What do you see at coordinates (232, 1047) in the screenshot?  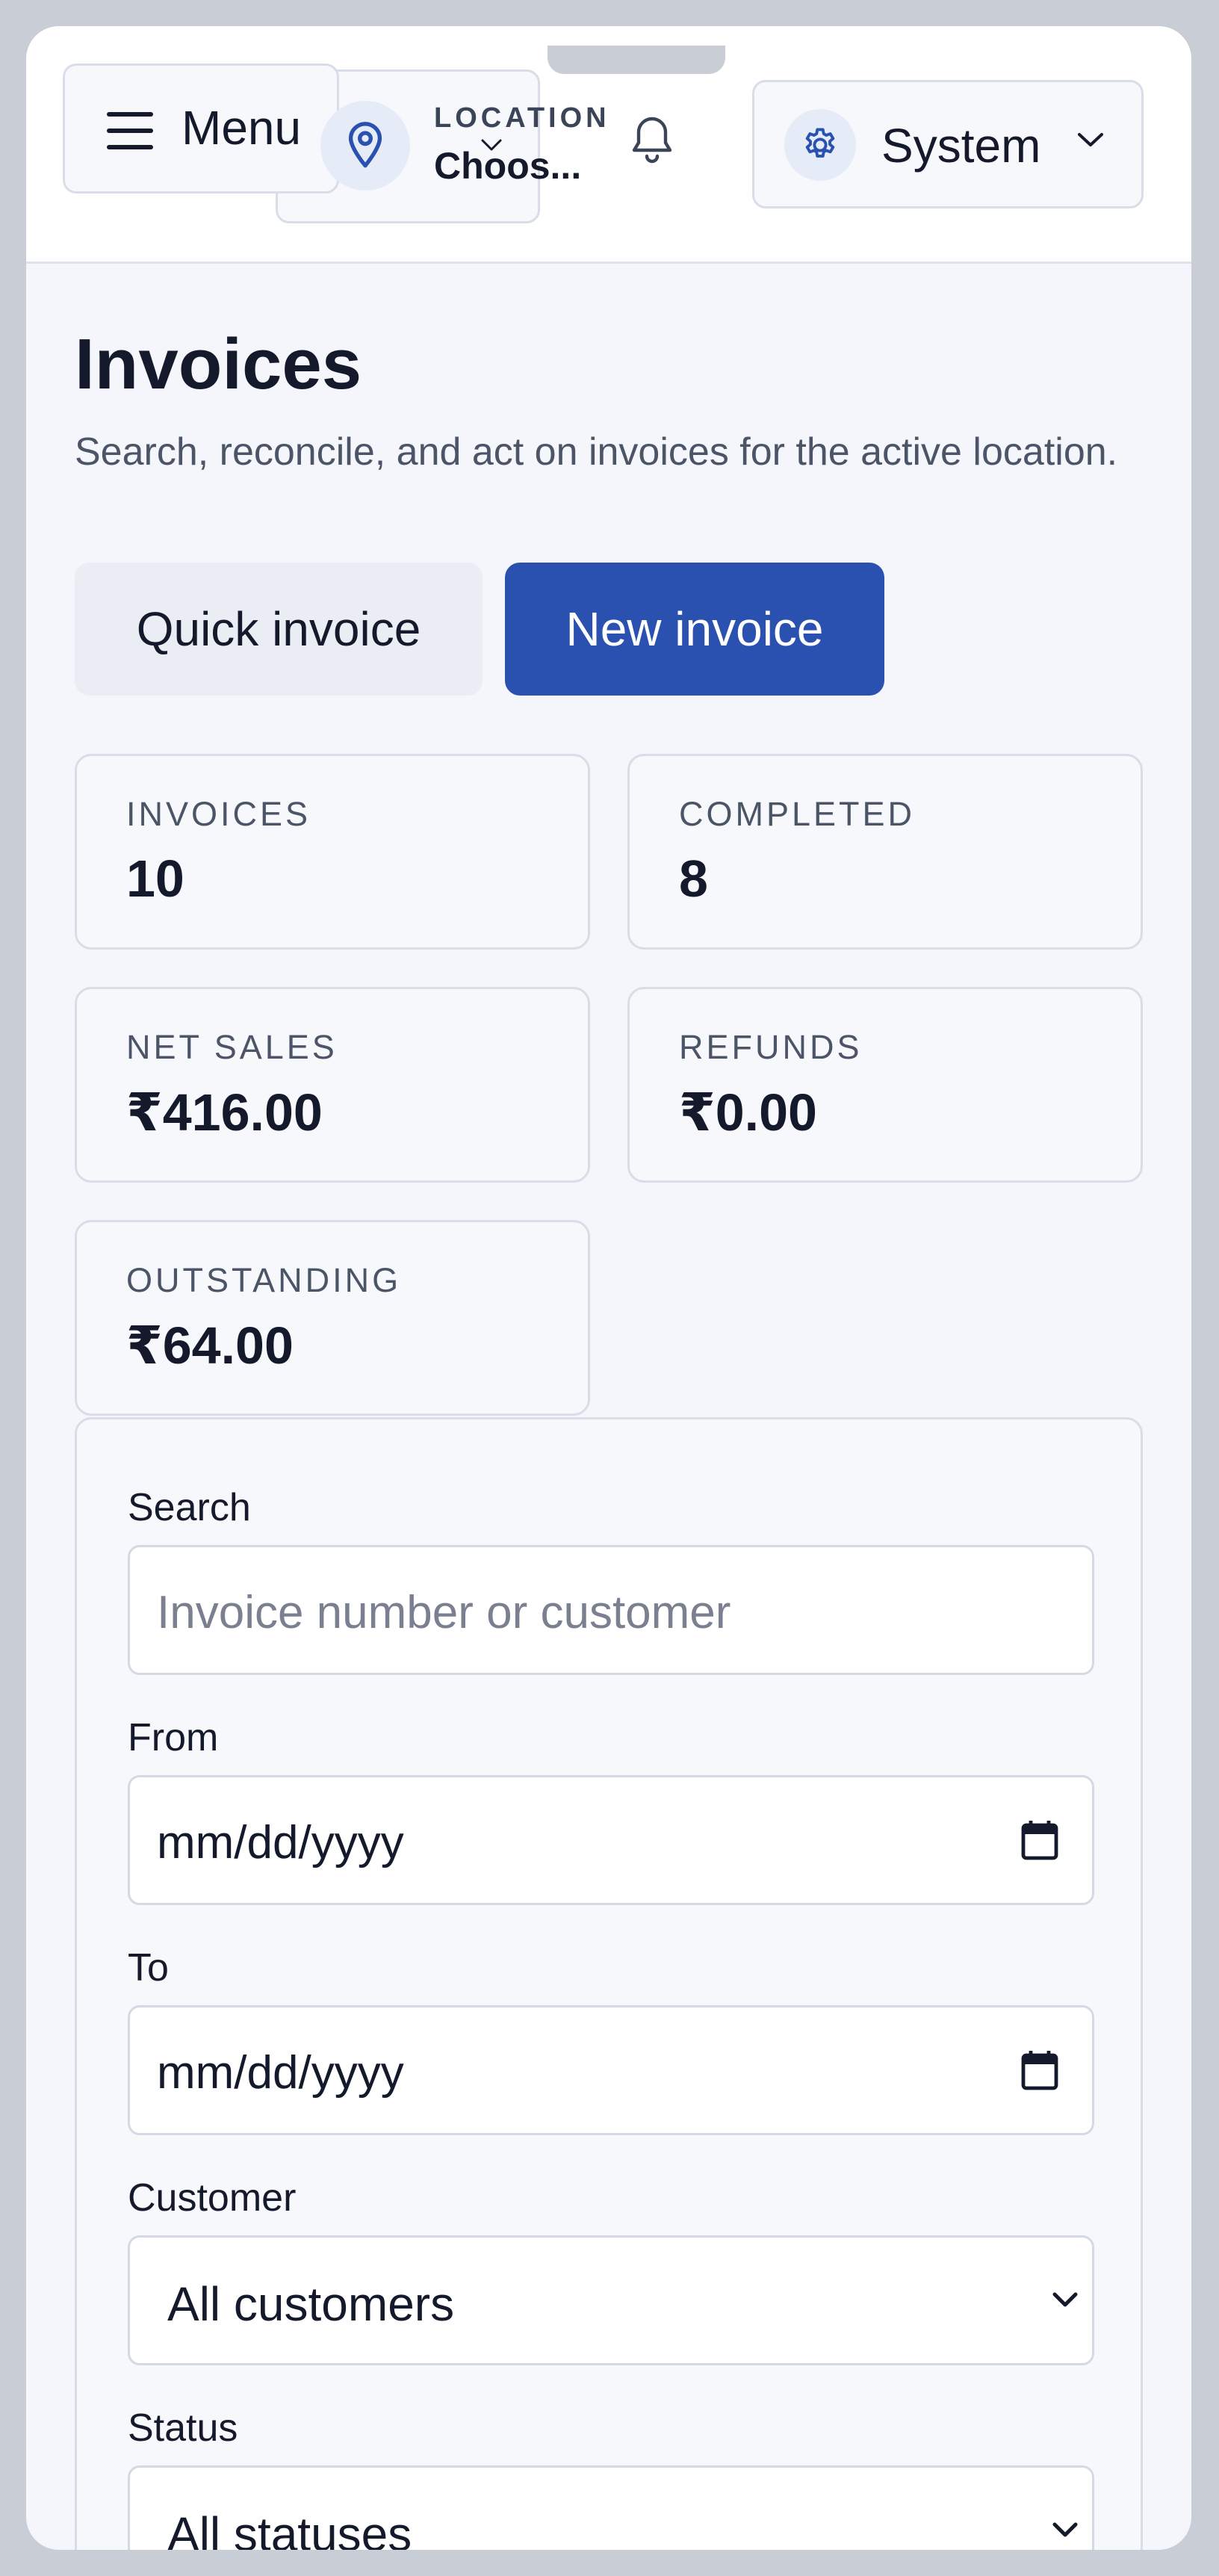 I see `stat-label: NET SALES` at bounding box center [232, 1047].